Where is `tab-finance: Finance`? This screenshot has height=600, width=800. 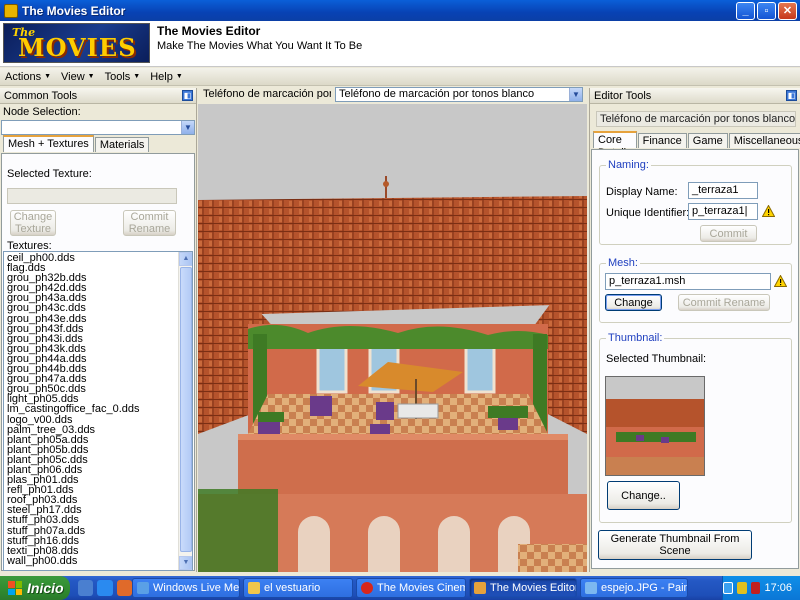
tab-finance: Finance is located at coordinates (662, 140).